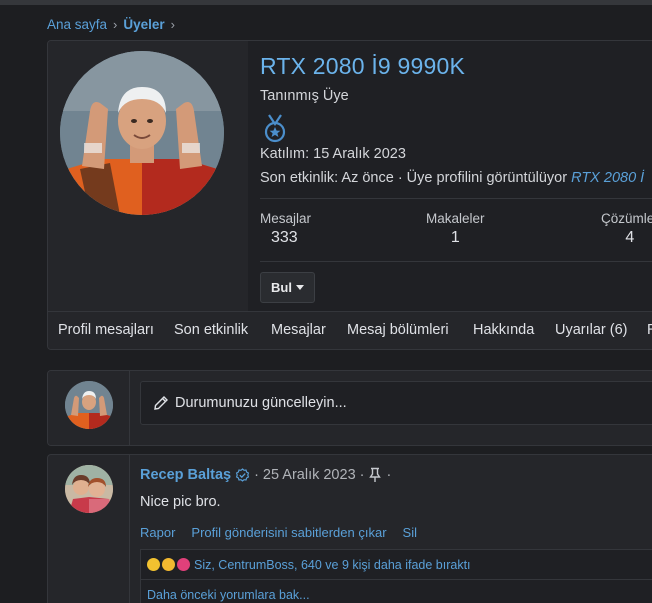  What do you see at coordinates (281, 287) in the screenshot?
I see `find-button-label: Bul` at bounding box center [281, 287].